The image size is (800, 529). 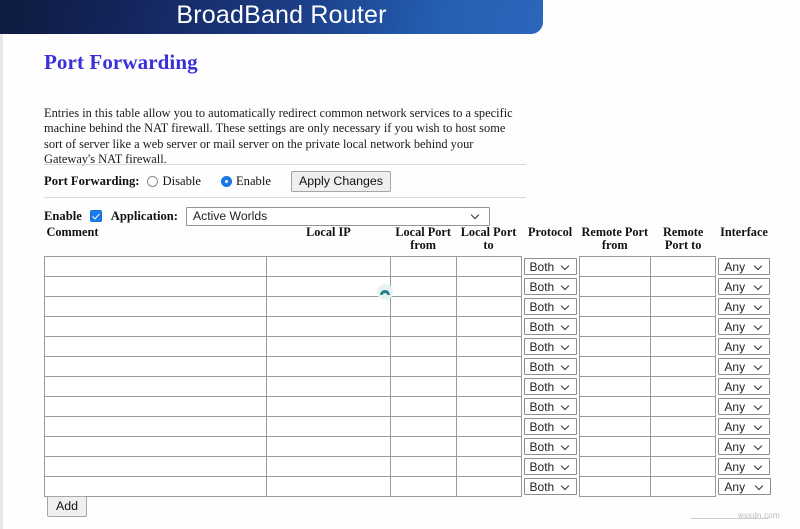 What do you see at coordinates (226, 181) in the screenshot?
I see `radio-enable-dot` at bounding box center [226, 181].